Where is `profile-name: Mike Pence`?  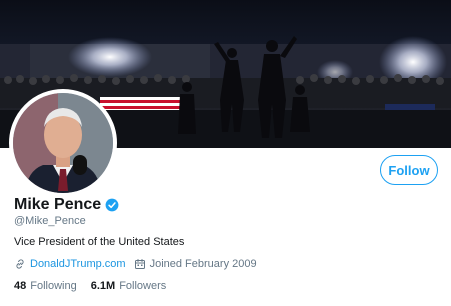 profile-name: Mike Pence is located at coordinates (58, 204).